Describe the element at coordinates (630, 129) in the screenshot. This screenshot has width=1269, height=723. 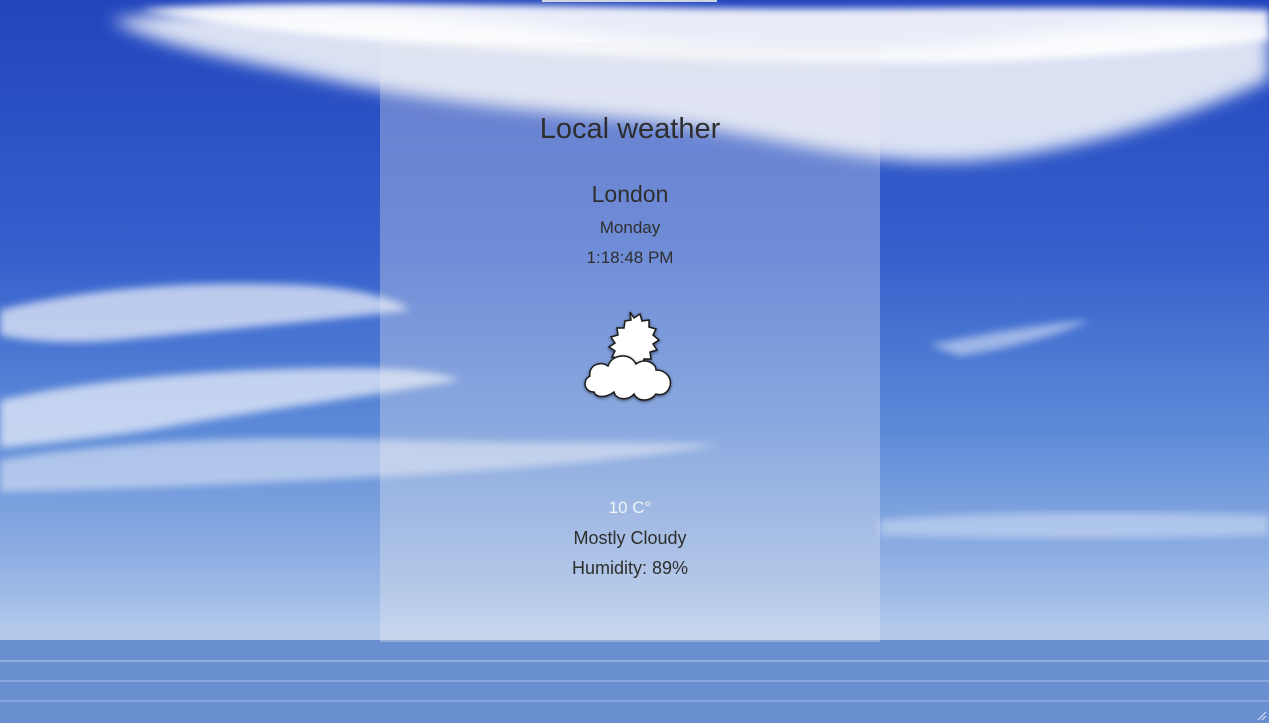
I see `page-title: Local weather` at that location.